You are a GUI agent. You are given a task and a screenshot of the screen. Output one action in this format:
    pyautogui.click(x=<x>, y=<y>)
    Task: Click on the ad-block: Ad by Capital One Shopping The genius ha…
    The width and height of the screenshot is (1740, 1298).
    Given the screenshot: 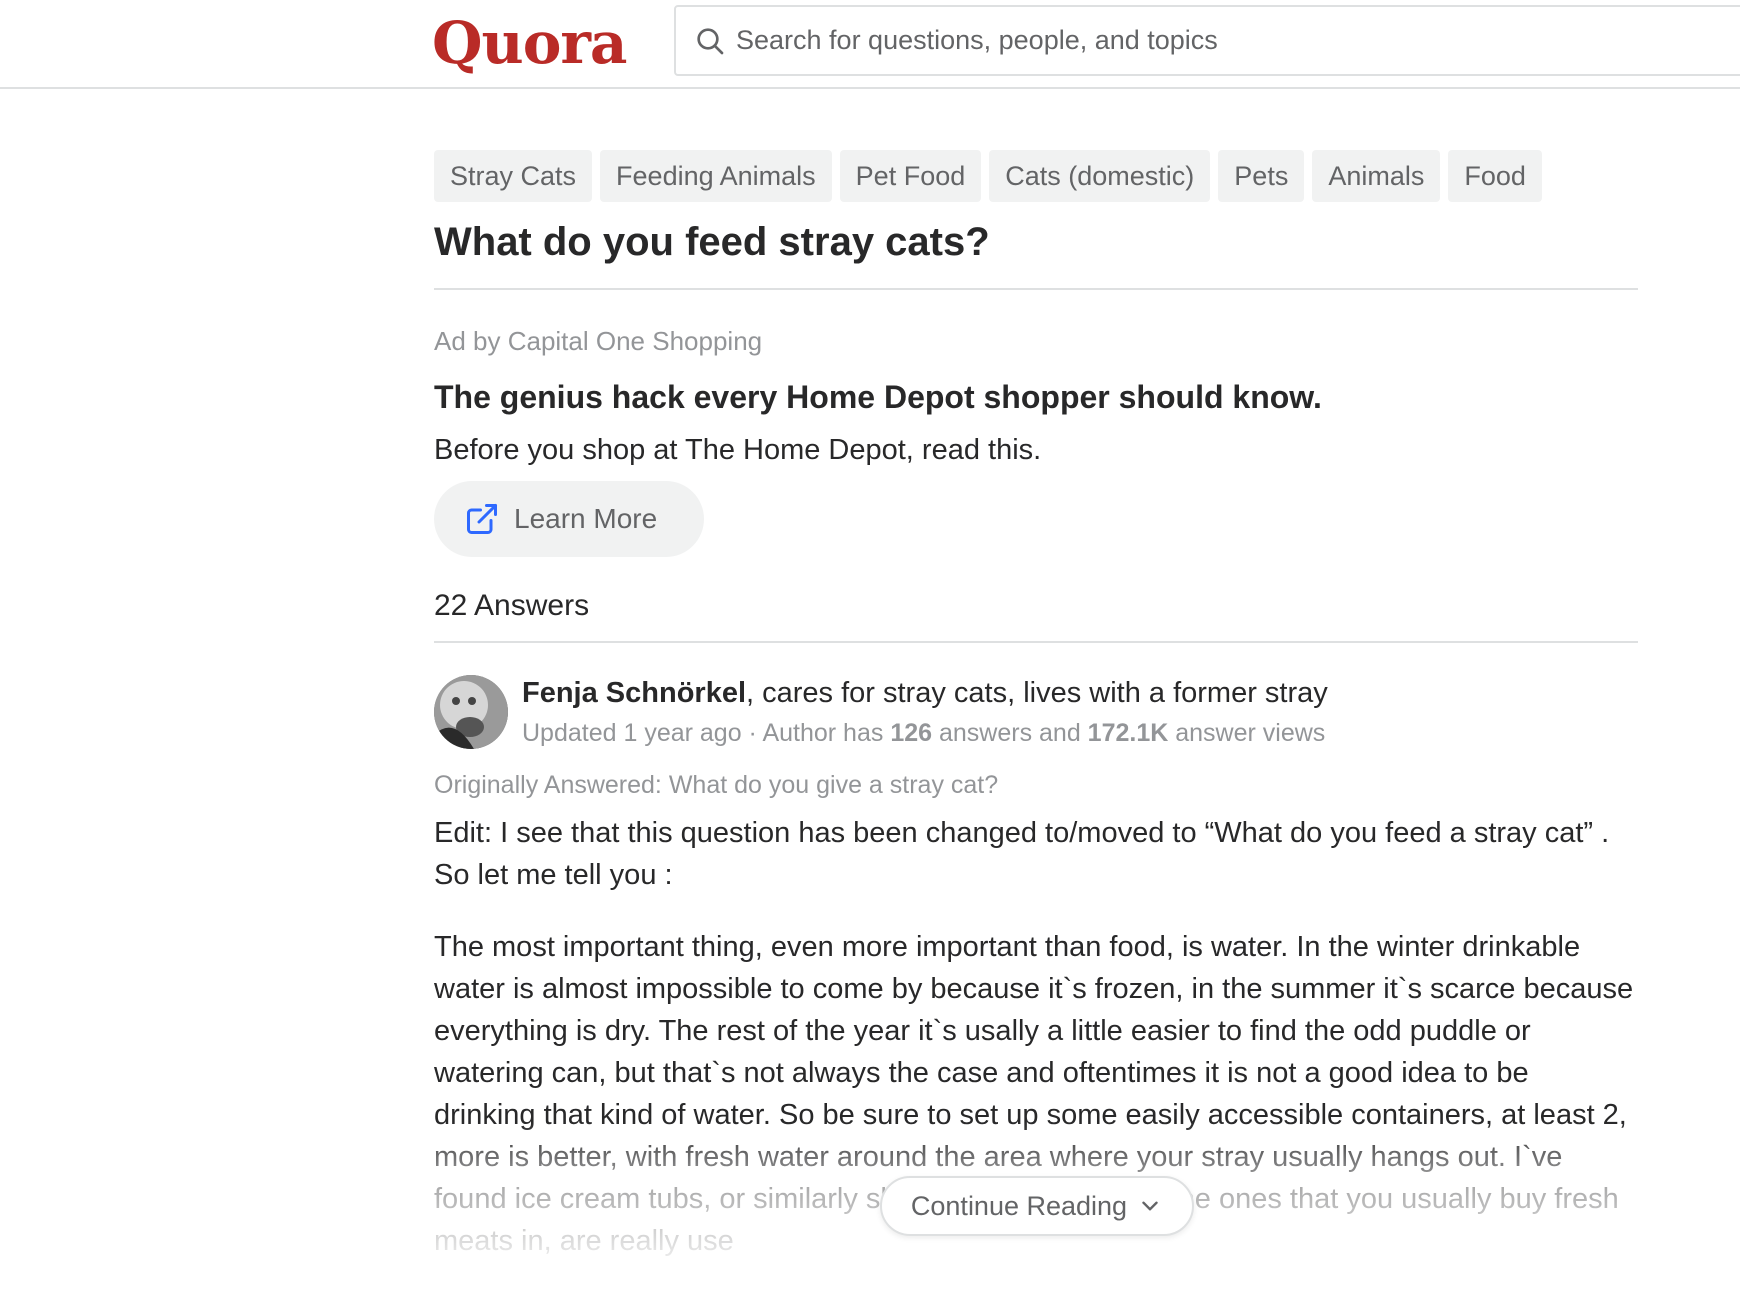 What is the action you would take?
    pyautogui.click(x=1036, y=441)
    